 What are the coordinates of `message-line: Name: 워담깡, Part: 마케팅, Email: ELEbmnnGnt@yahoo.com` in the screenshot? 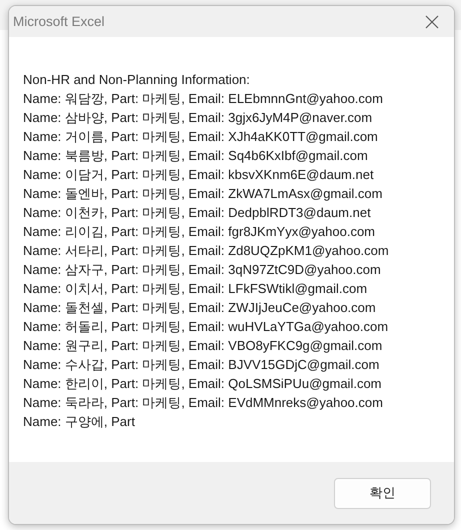 It's located at (203, 99).